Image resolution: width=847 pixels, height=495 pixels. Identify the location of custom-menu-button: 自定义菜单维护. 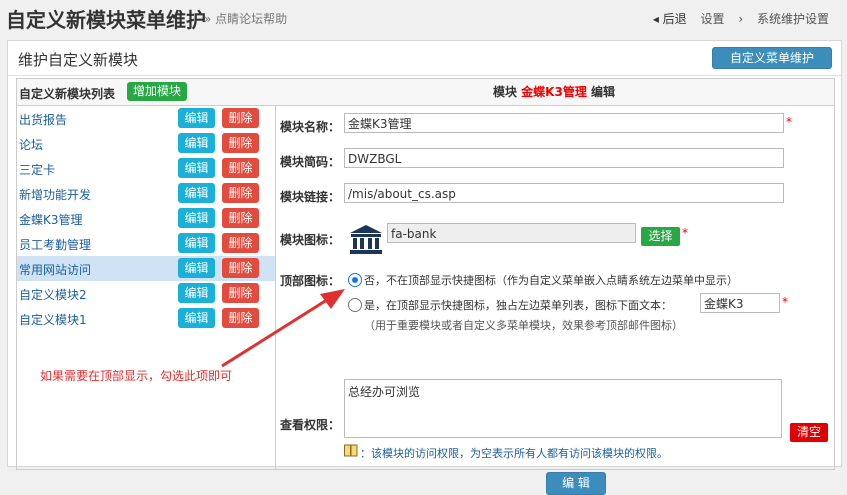
(772, 58).